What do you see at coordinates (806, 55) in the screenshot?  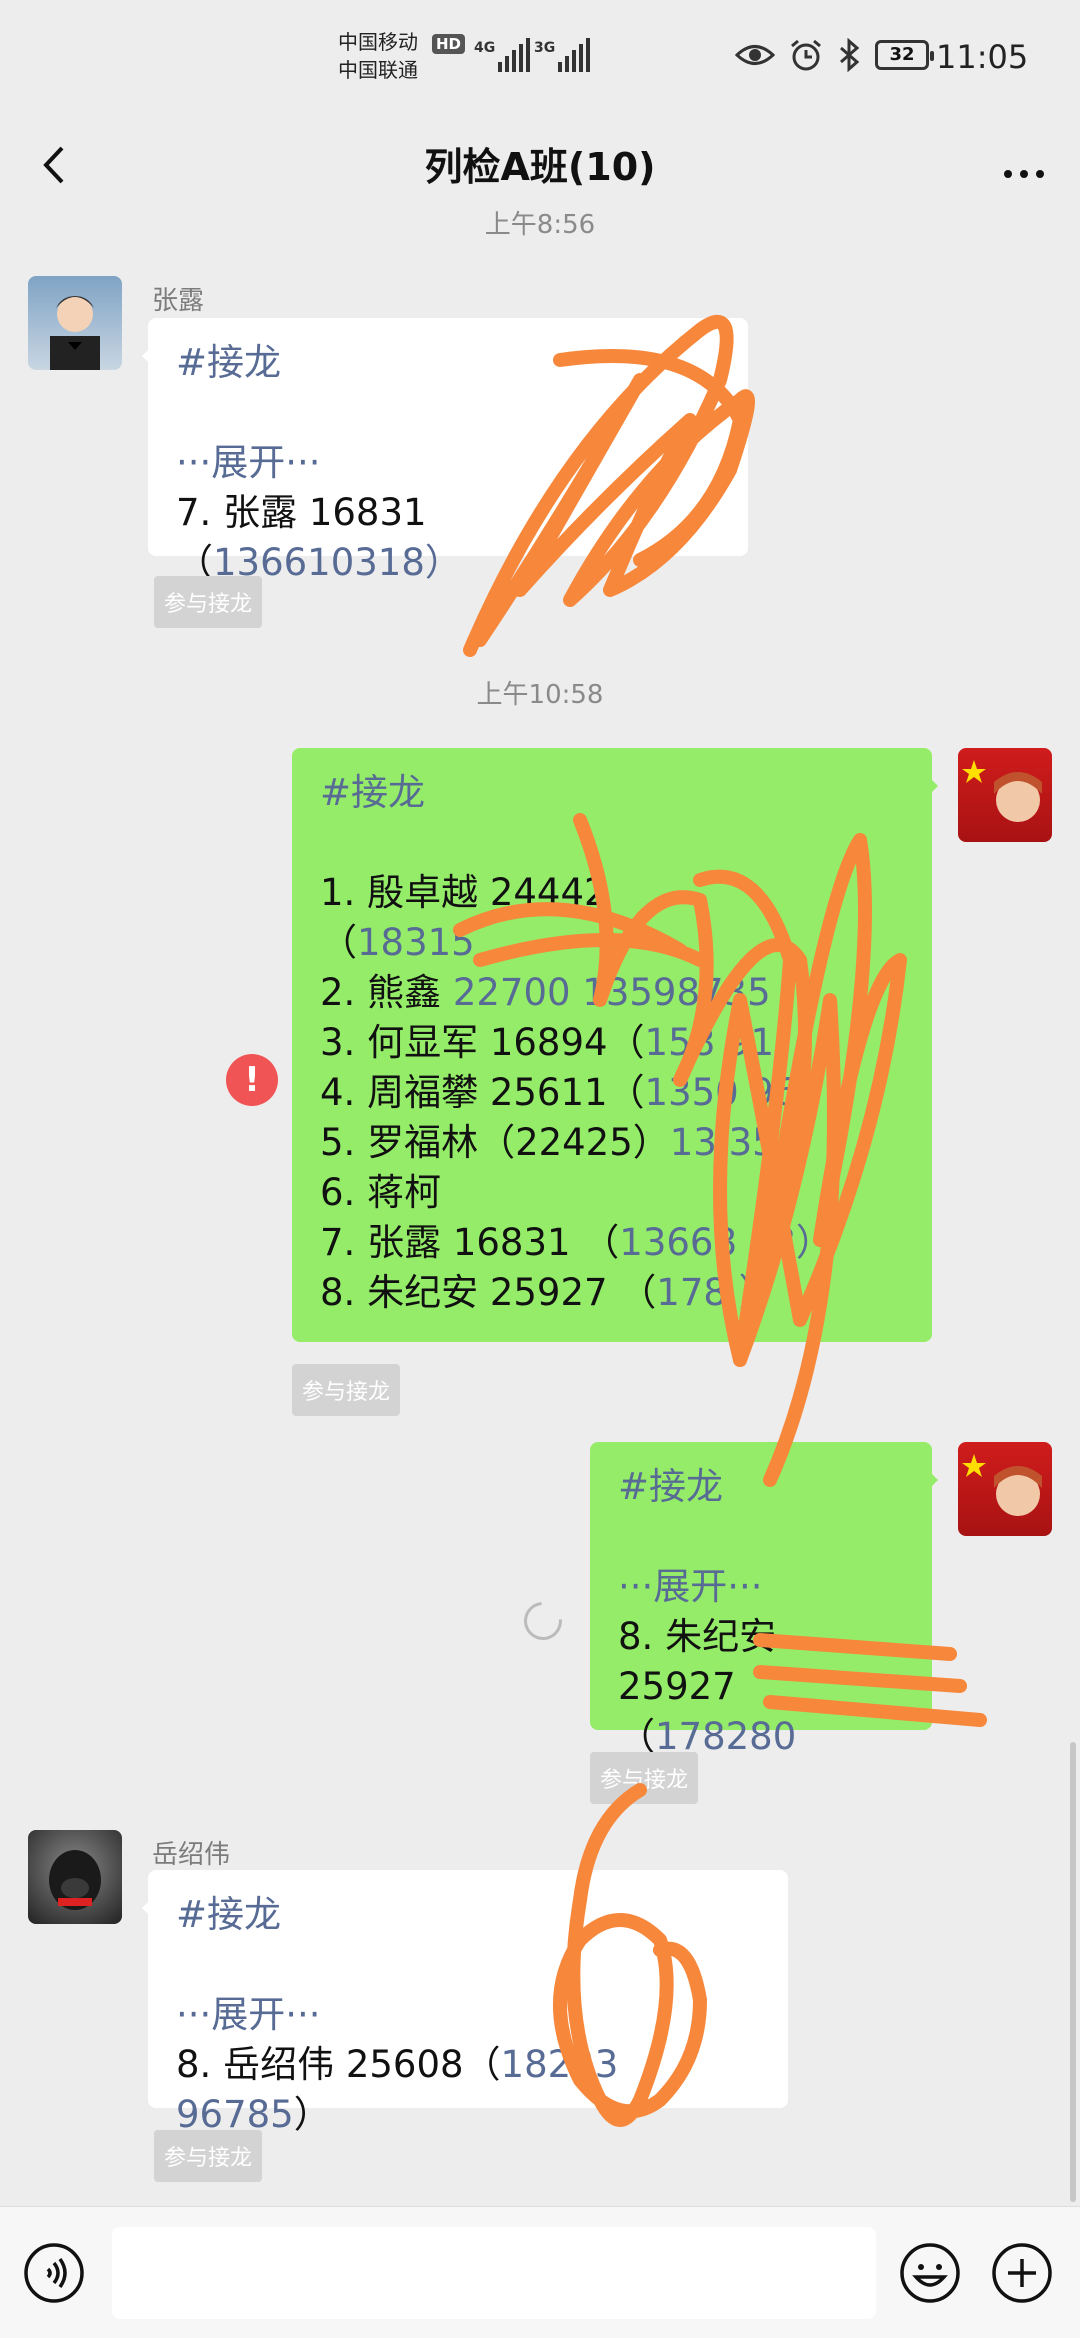 I see `alarm-icon` at bounding box center [806, 55].